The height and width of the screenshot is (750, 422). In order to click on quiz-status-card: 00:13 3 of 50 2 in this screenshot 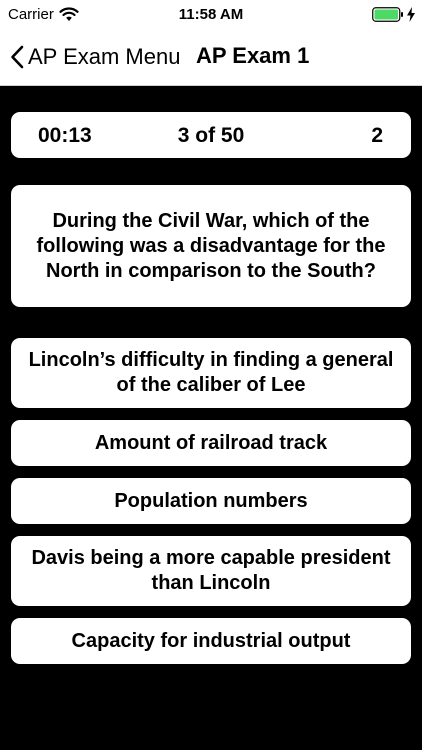, I will do `click(211, 135)`.